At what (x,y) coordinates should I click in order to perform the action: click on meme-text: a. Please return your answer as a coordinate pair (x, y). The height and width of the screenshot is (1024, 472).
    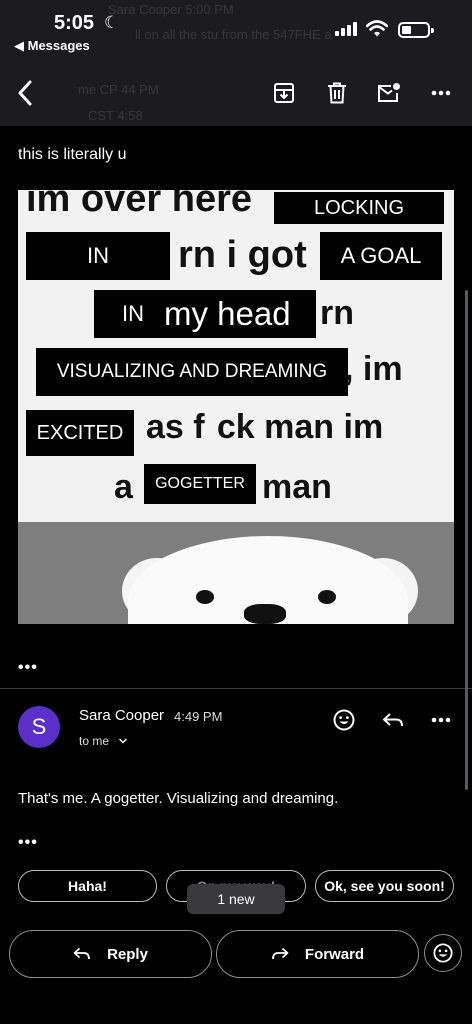
    Looking at the image, I should click on (123, 487).